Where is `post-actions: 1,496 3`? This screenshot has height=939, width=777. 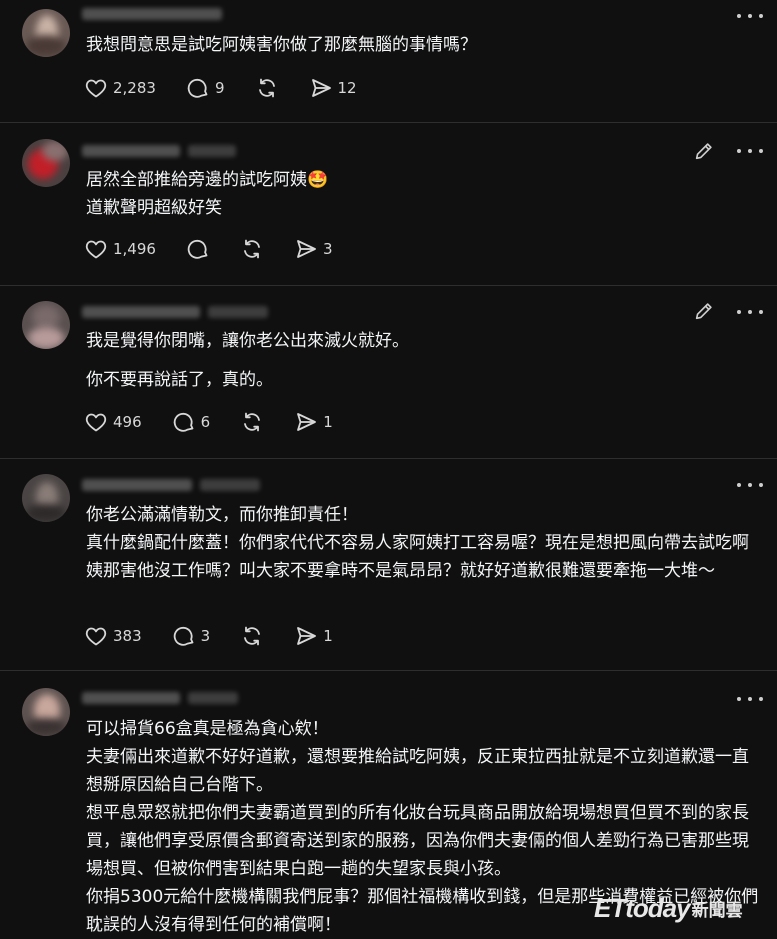 post-actions: 1,496 3 is located at coordinates (223, 249).